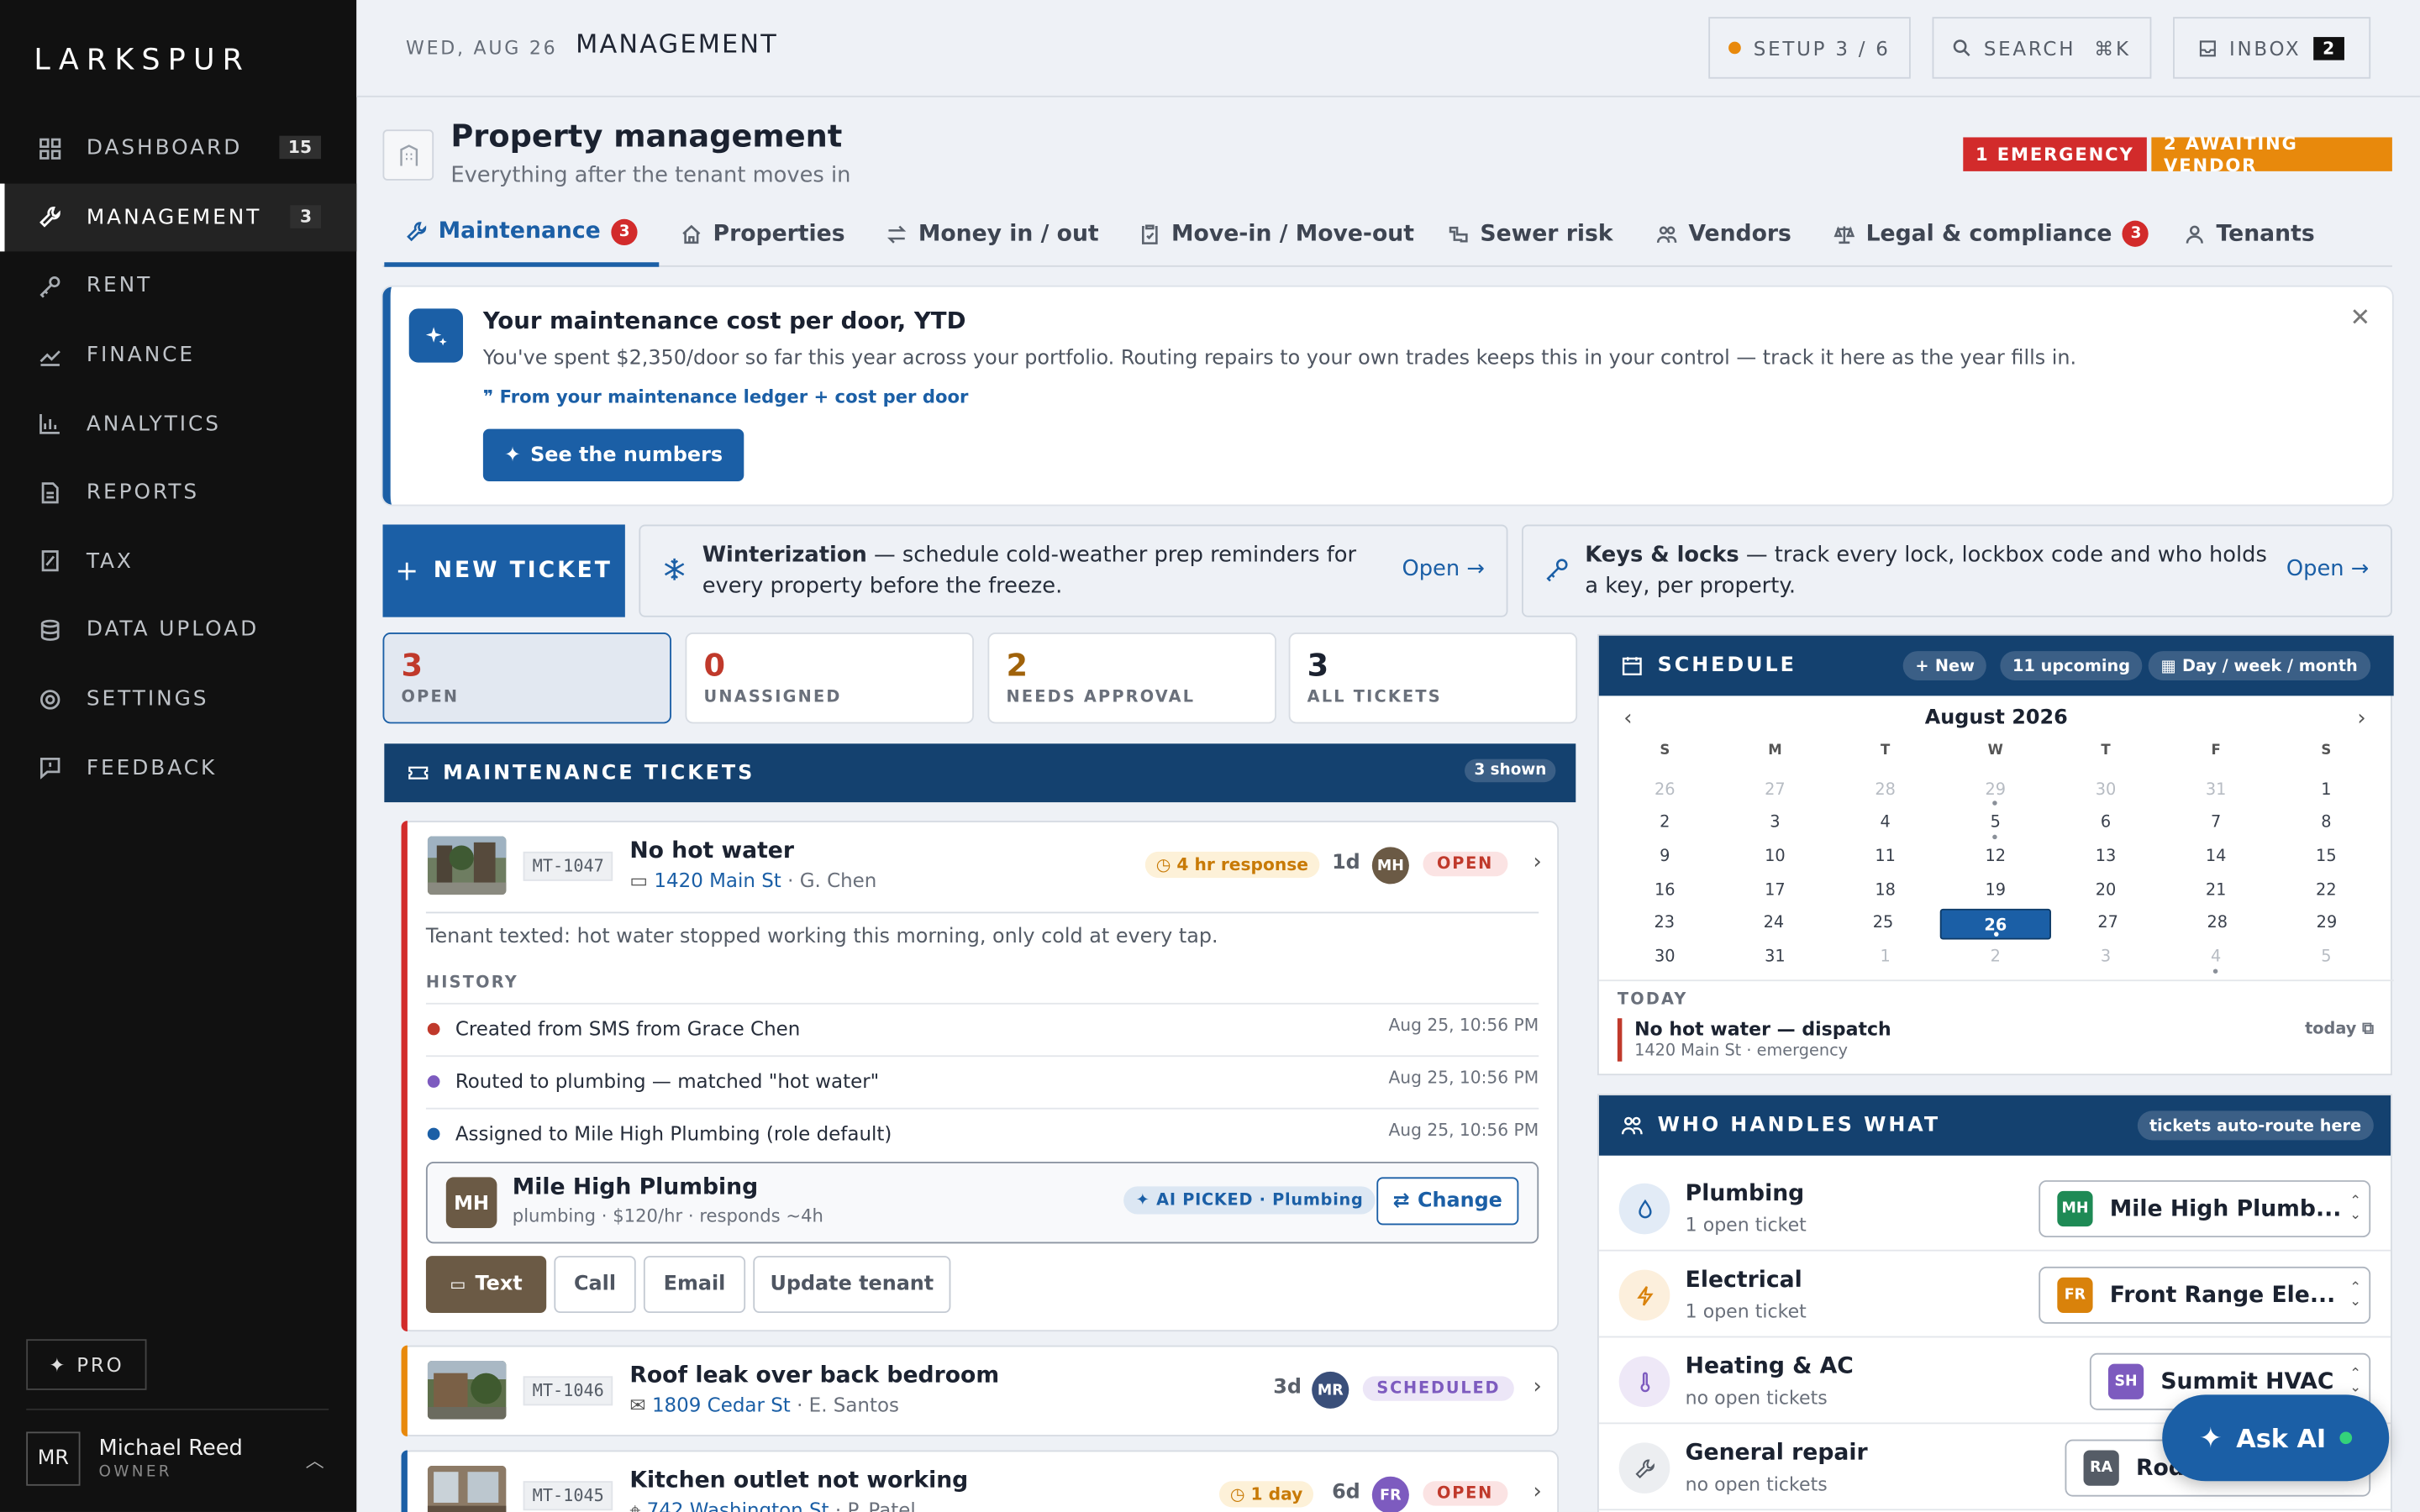 The width and height of the screenshot is (2420, 1512). I want to click on stat-all-tickets: 3 ALL TICKETS, so click(1433, 678).